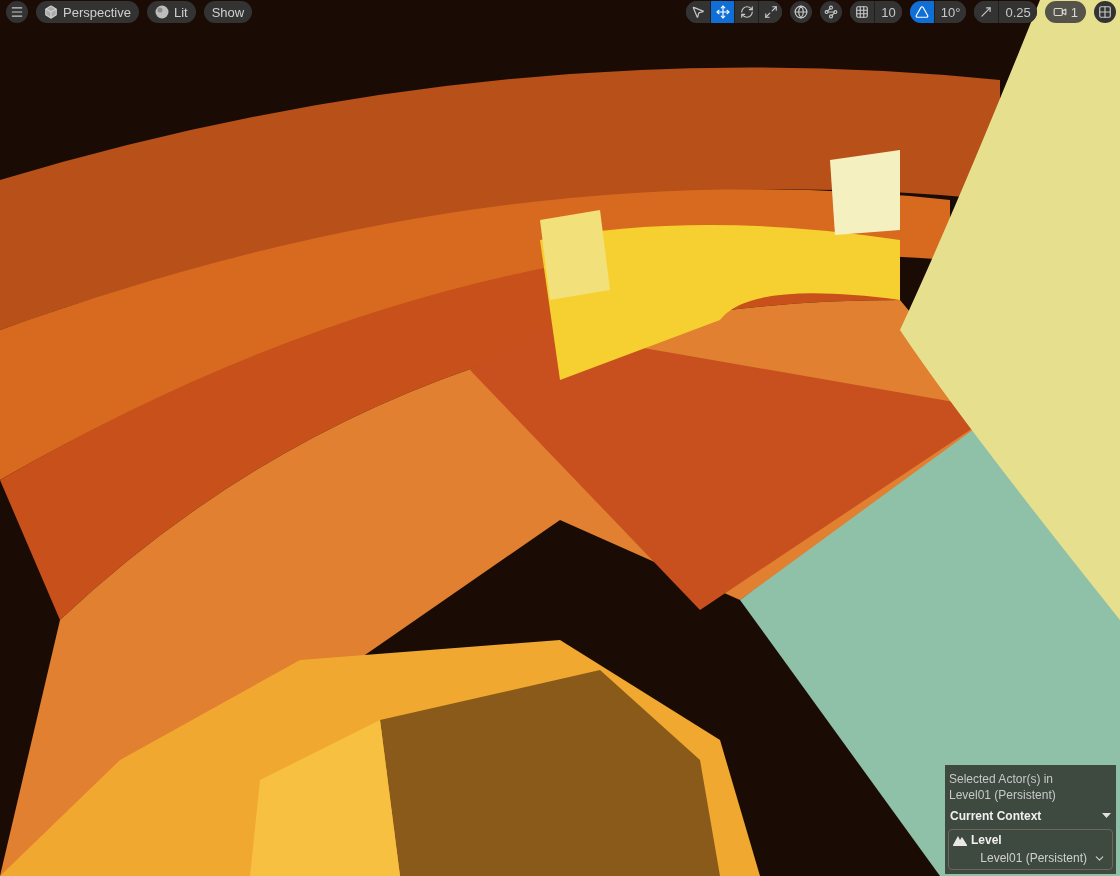 The image size is (1120, 876). What do you see at coordinates (1017, 12) in the screenshot?
I see `scale-snap-value: 0.25` at bounding box center [1017, 12].